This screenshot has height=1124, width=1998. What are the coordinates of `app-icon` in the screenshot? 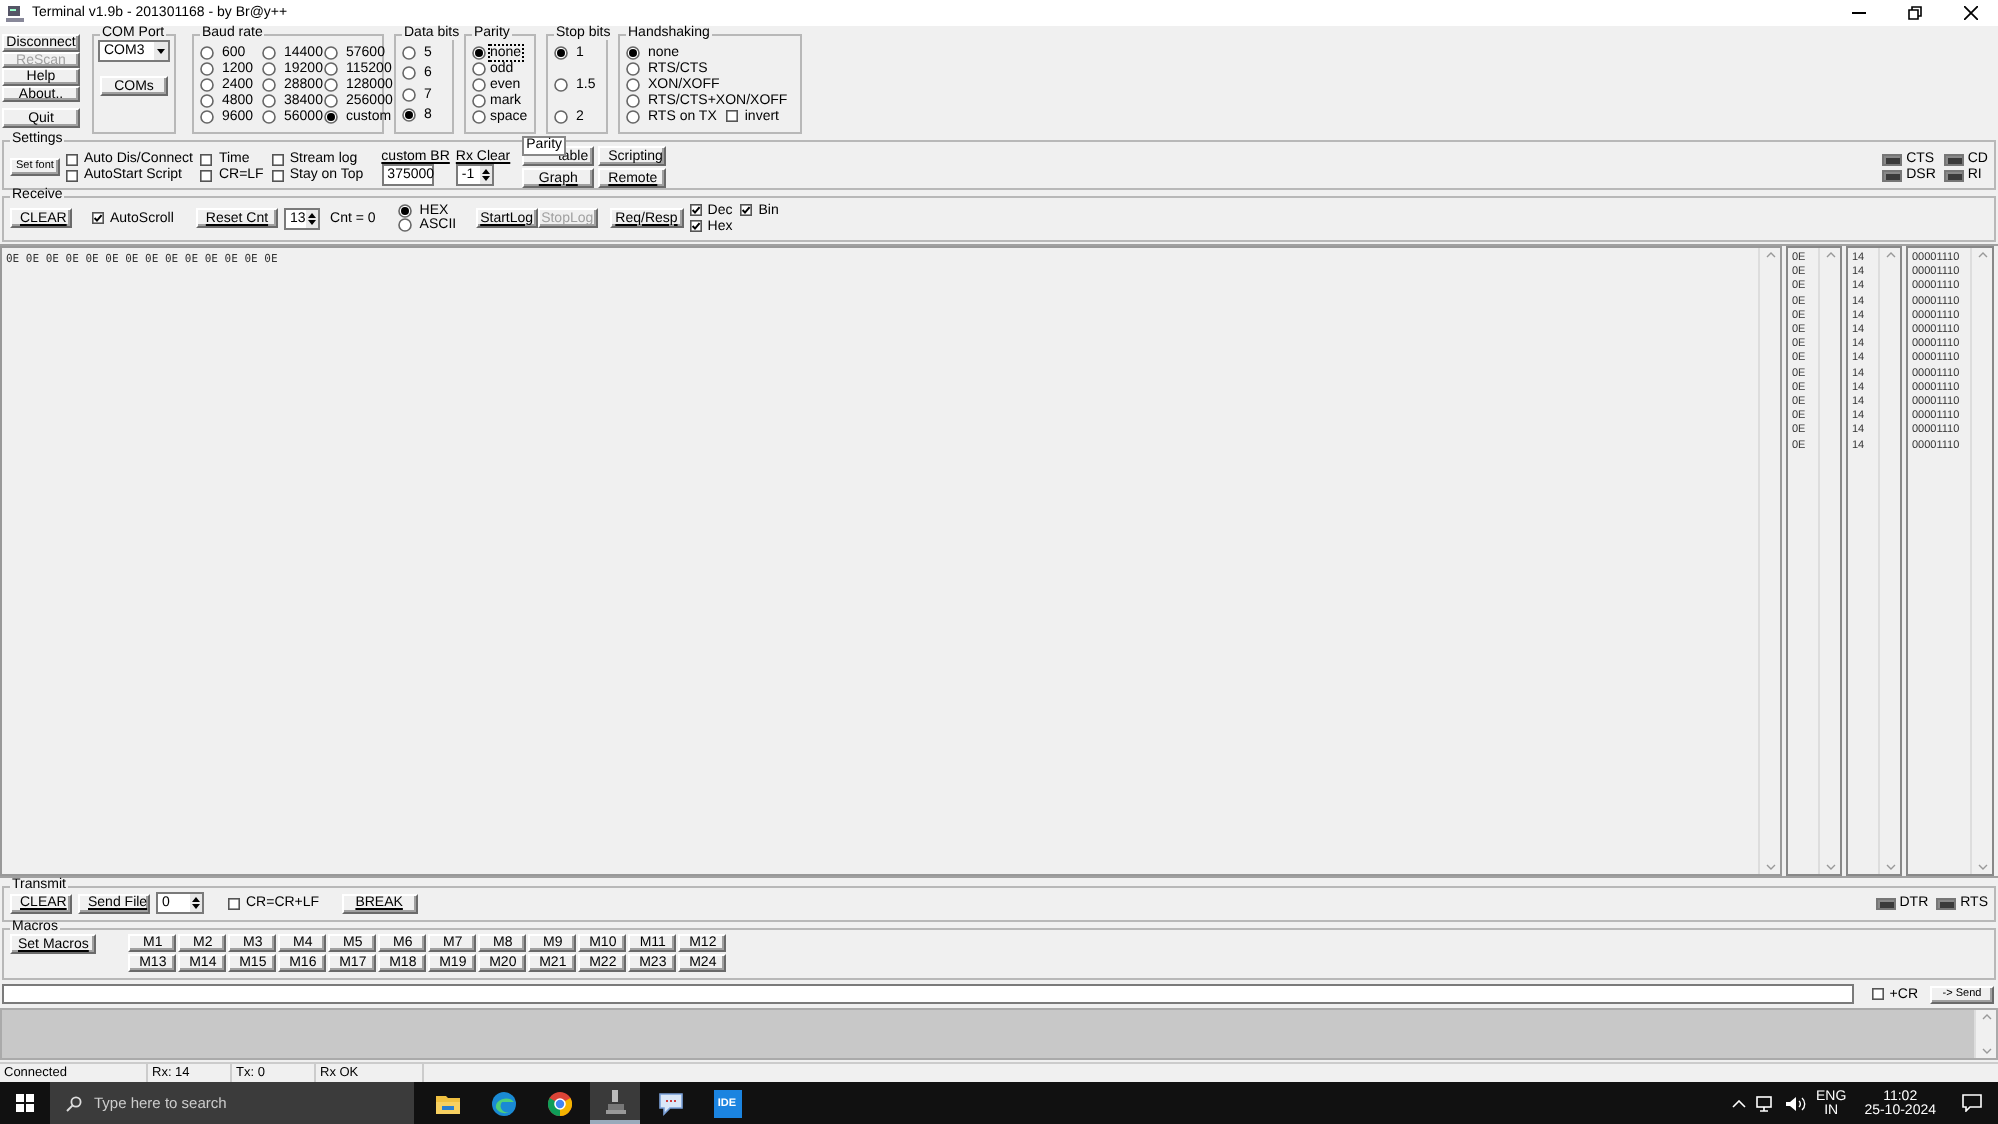 It's located at (15, 13).